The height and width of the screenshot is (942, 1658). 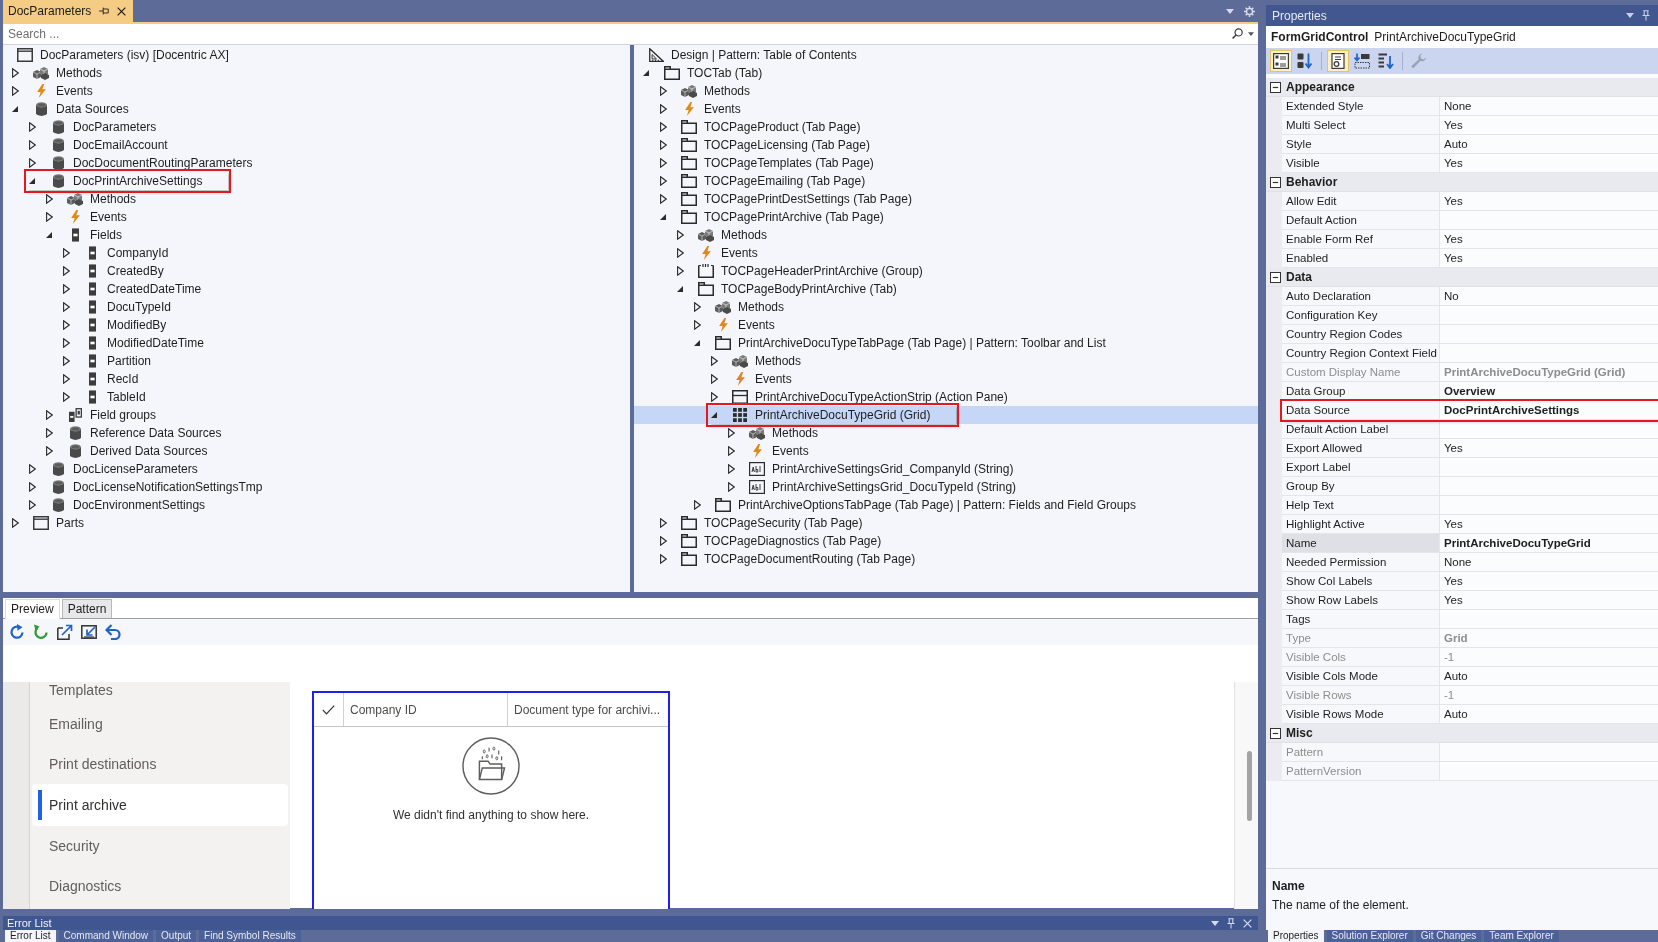 I want to click on tree-item: PrintArchiveSettingsGrid_DocuTypeId (String), so click(x=873, y=487).